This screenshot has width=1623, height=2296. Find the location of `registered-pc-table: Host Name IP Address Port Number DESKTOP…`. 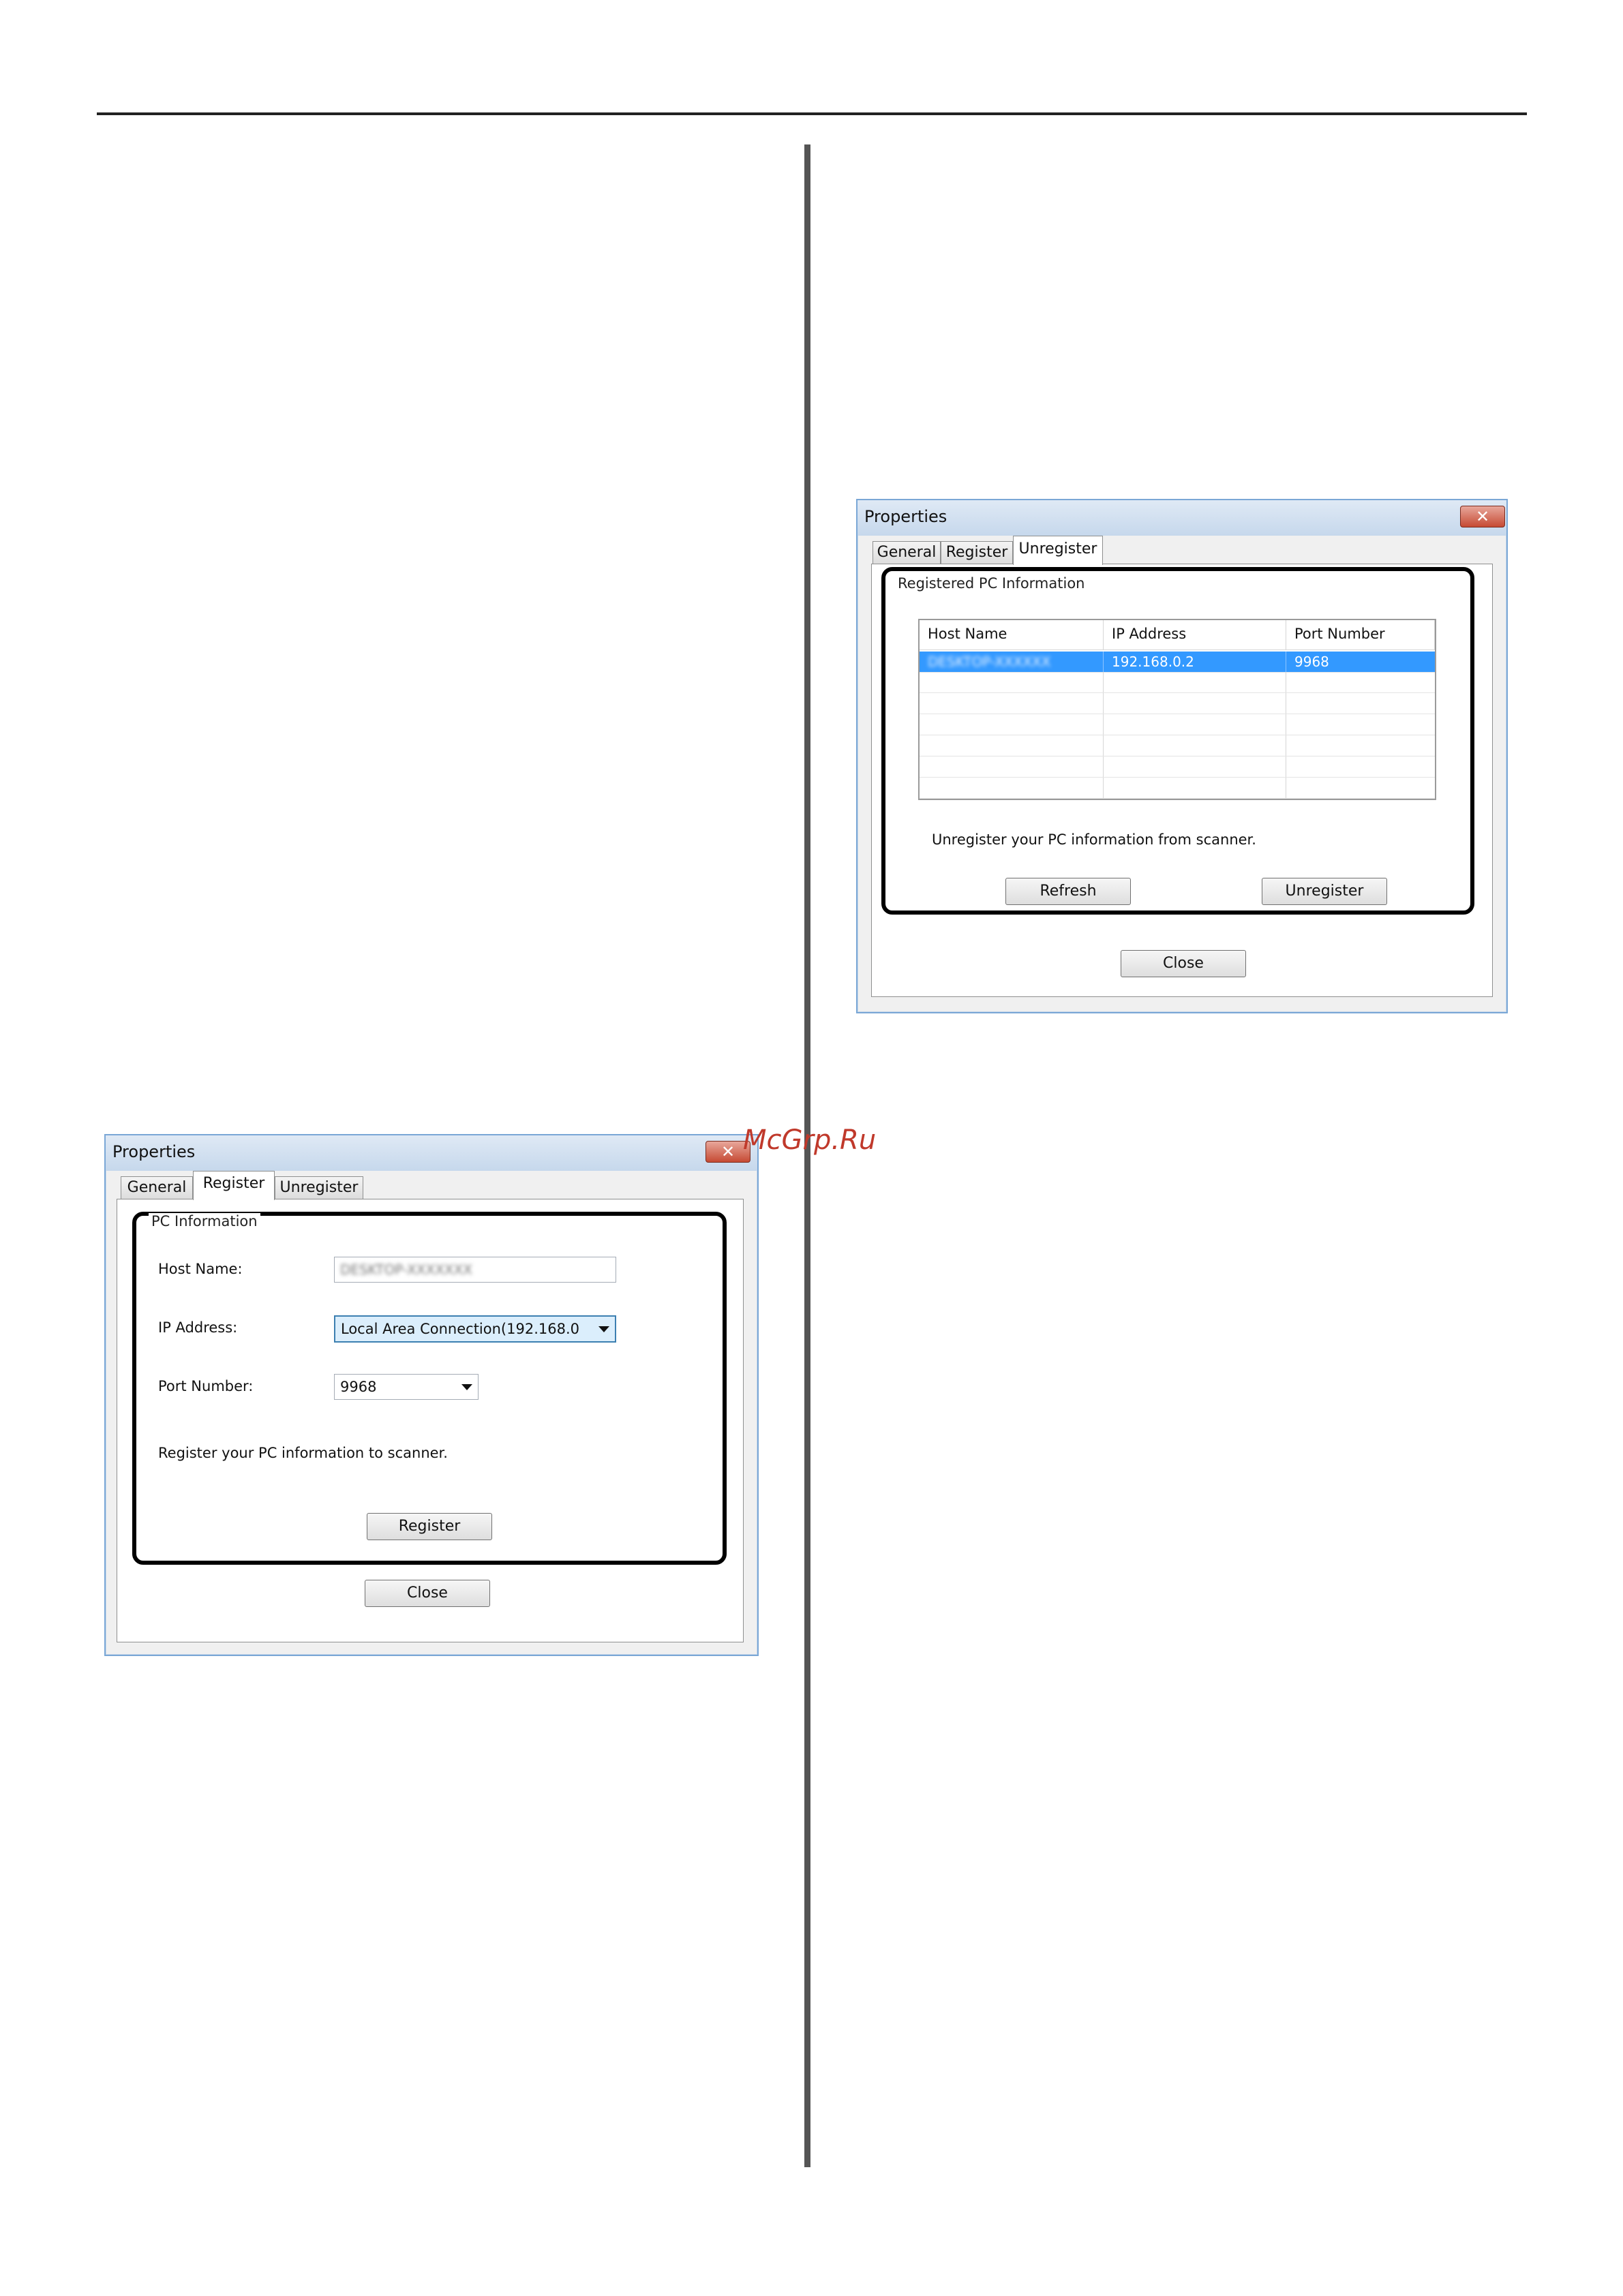

registered-pc-table: Host Name IP Address Port Number DESKTOP… is located at coordinates (1177, 709).